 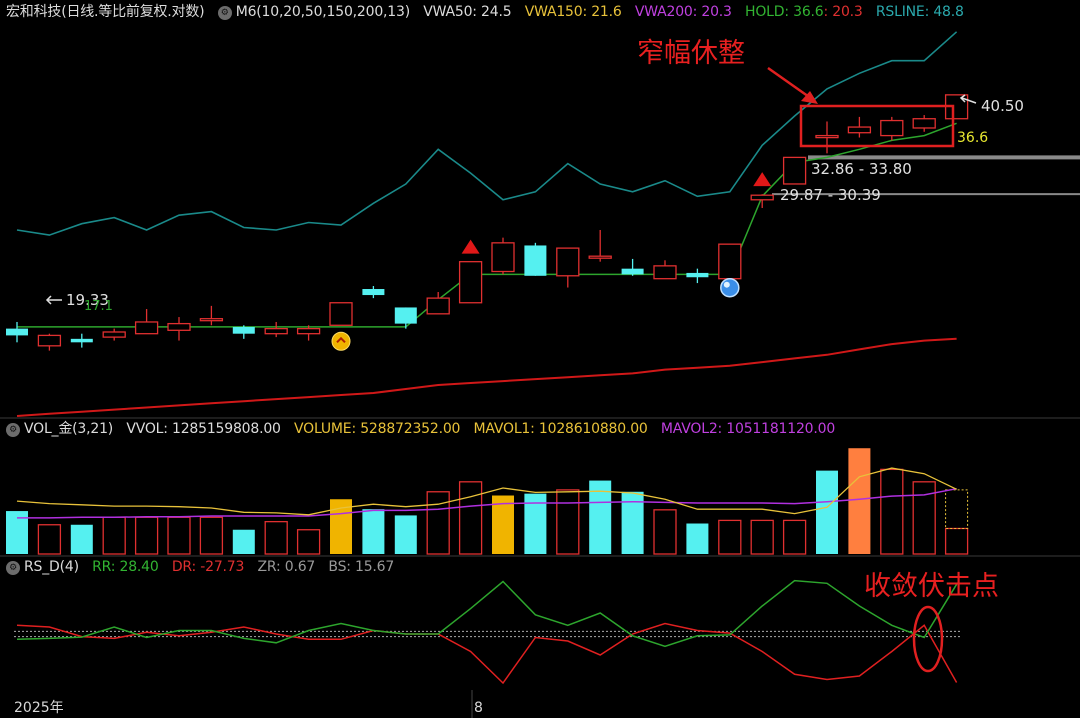 I want to click on vwa200-value: VWA200: 20.3, so click(x=683, y=12).